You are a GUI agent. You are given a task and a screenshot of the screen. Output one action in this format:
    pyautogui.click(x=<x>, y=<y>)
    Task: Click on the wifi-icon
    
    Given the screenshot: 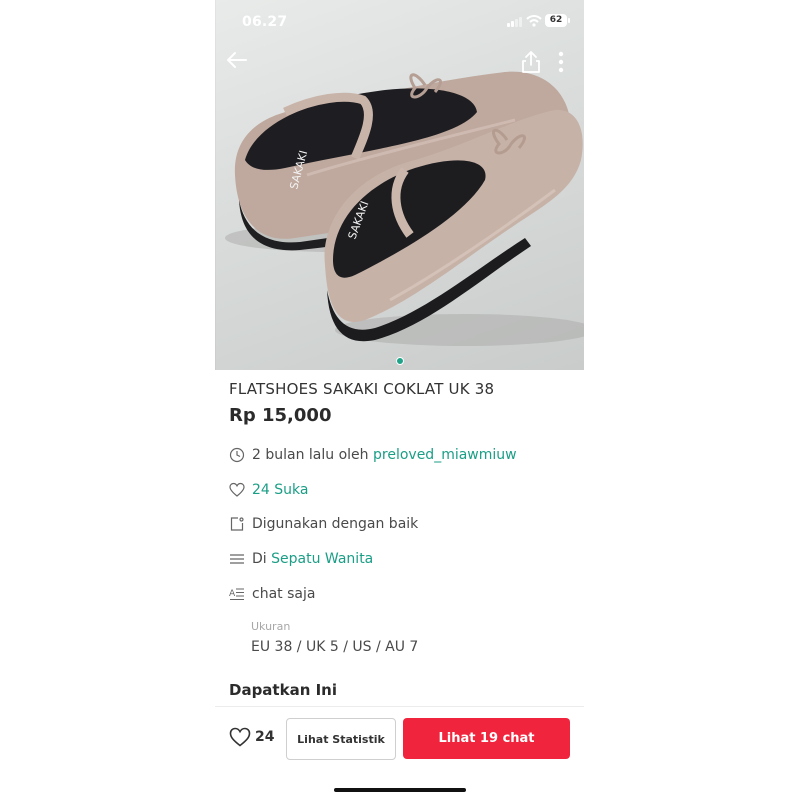 What is the action you would take?
    pyautogui.click(x=534, y=21)
    